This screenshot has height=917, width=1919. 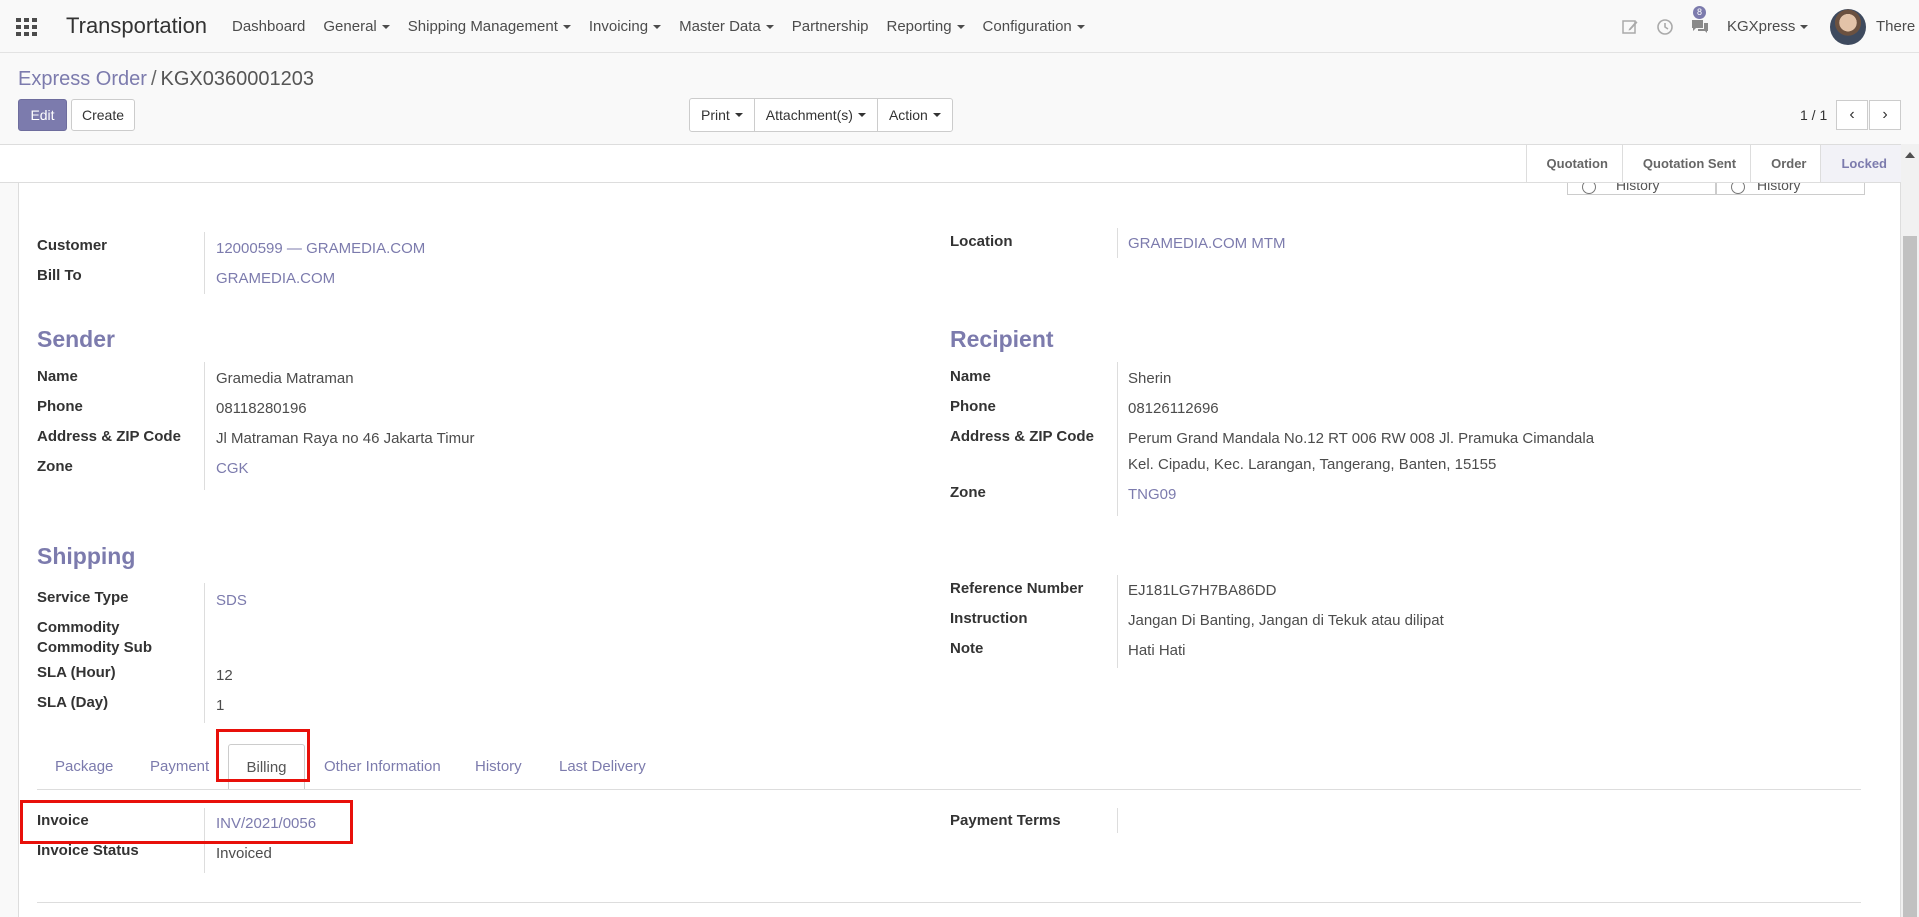 I want to click on history-smart-button-2: History, so click(x=1790, y=189).